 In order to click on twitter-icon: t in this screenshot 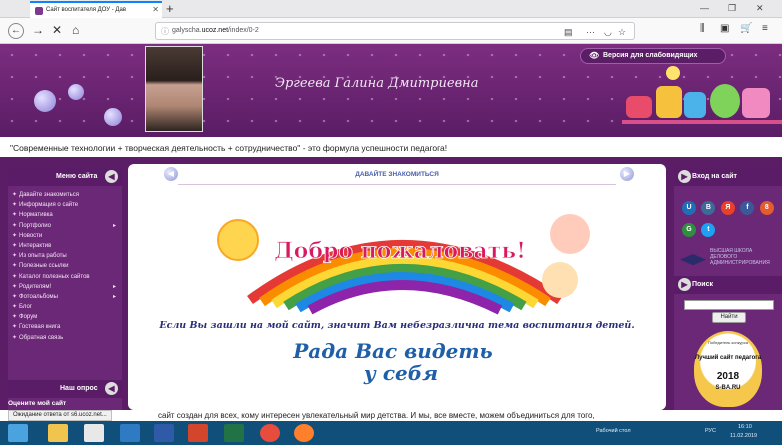, I will do `click(708, 230)`.